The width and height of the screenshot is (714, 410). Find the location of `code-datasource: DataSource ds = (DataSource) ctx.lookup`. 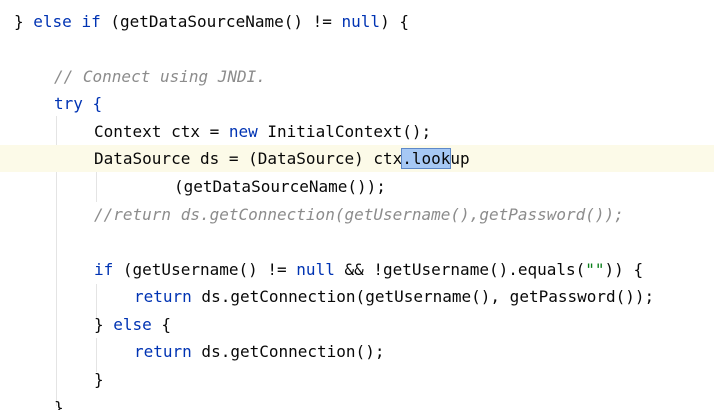

code-datasource: DataSource ds = (DataSource) ctx.lookup is located at coordinates (282, 158).